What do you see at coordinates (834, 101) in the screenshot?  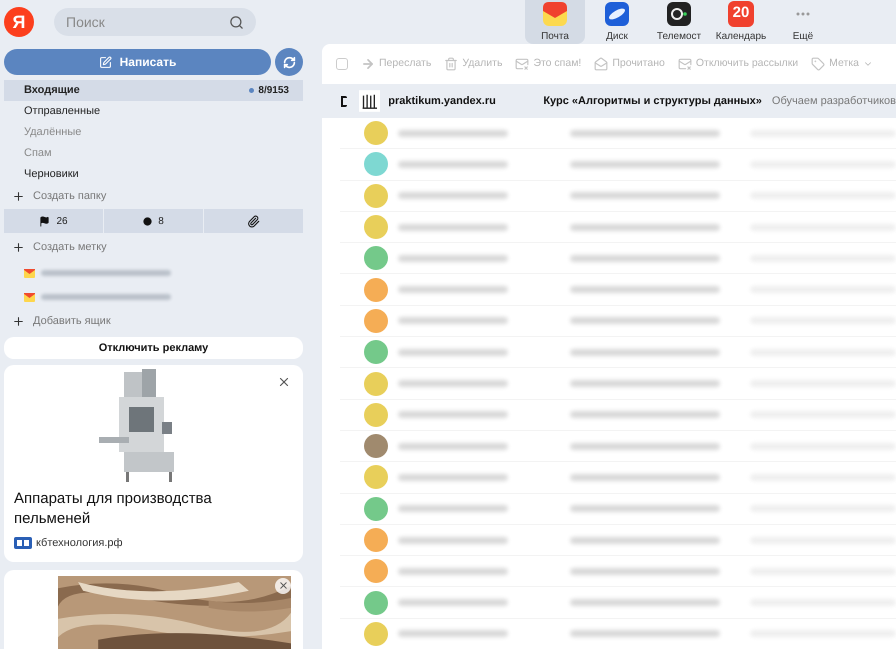 I see `message-preview: Обучаем разработчиков` at bounding box center [834, 101].